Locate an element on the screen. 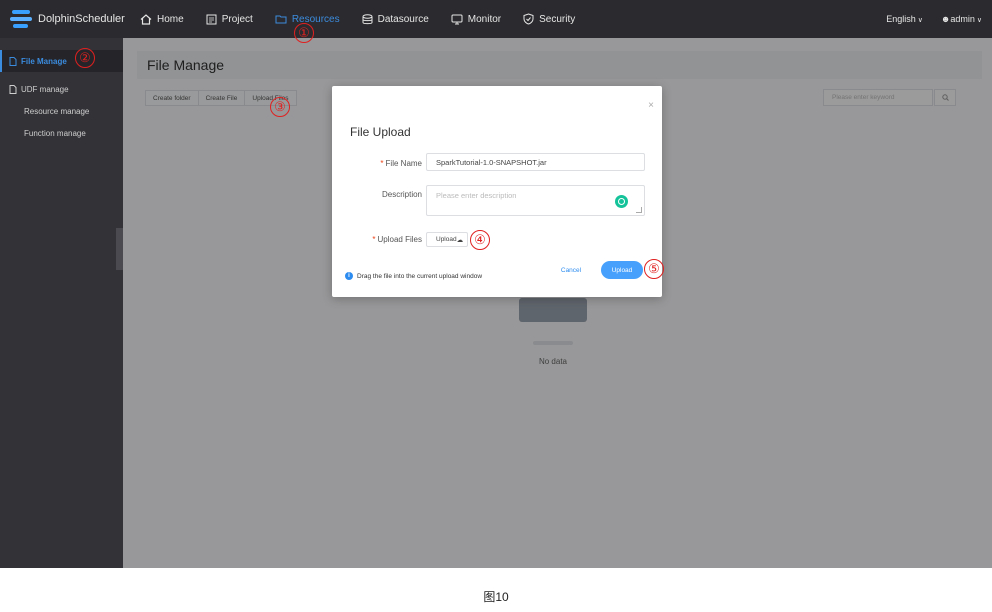 This screenshot has height=612, width=992. user-icon: ☻ is located at coordinates (945, 19).